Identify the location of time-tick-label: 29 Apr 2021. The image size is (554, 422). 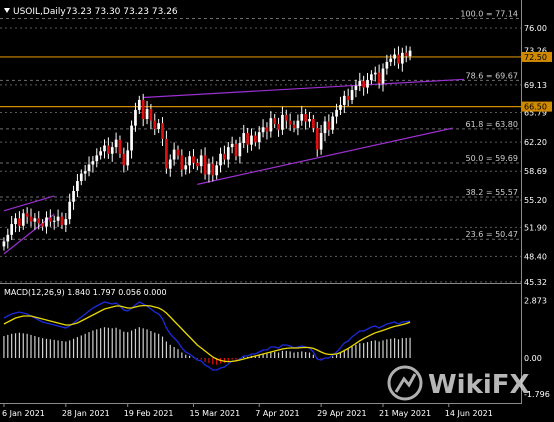
(341, 413).